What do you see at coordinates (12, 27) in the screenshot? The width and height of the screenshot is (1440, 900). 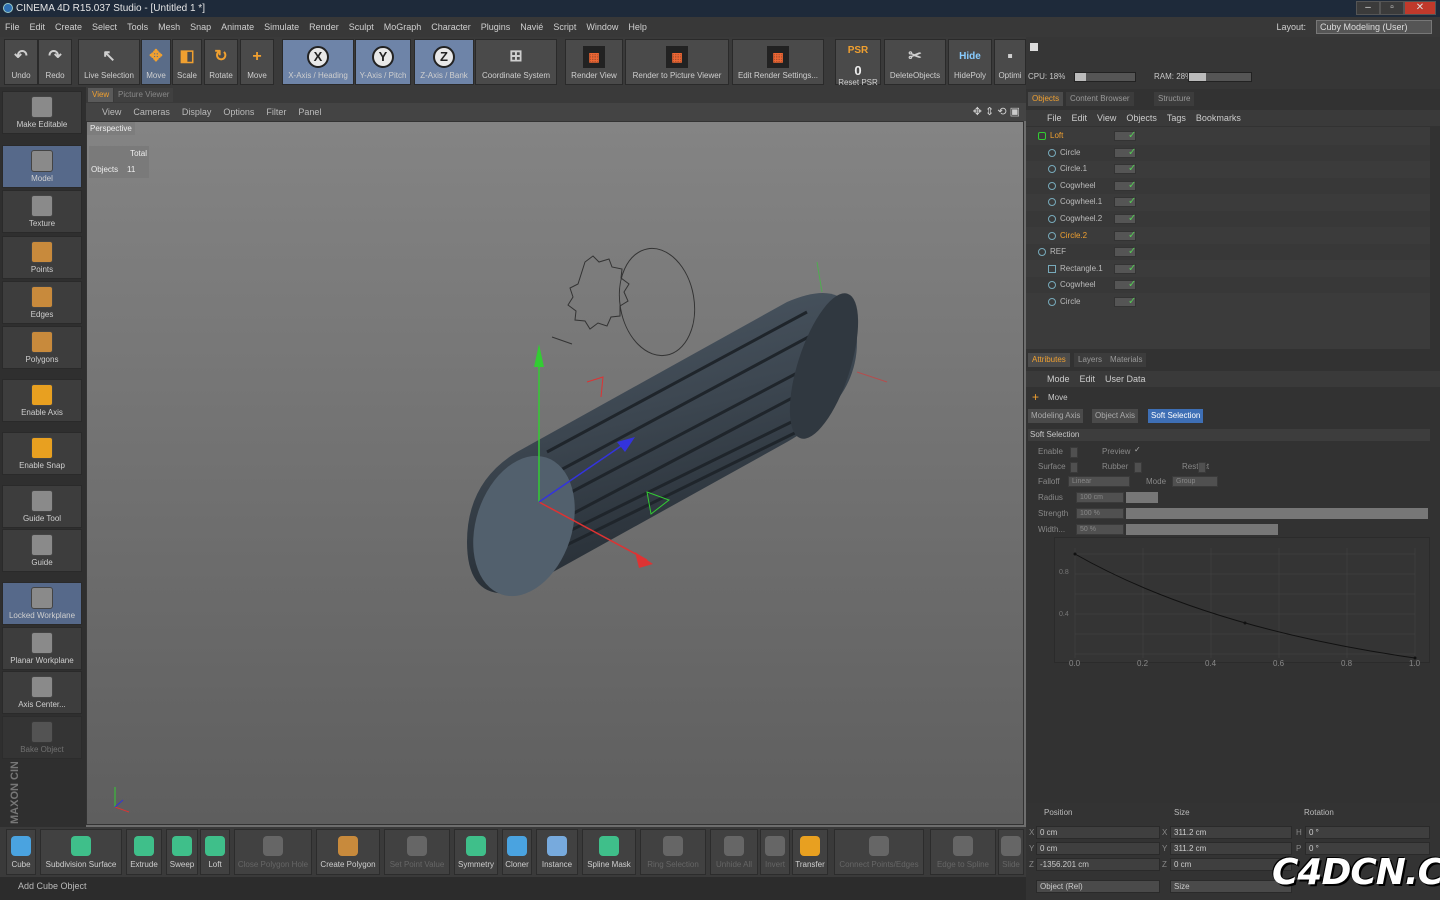 I see `menu-file: File` at bounding box center [12, 27].